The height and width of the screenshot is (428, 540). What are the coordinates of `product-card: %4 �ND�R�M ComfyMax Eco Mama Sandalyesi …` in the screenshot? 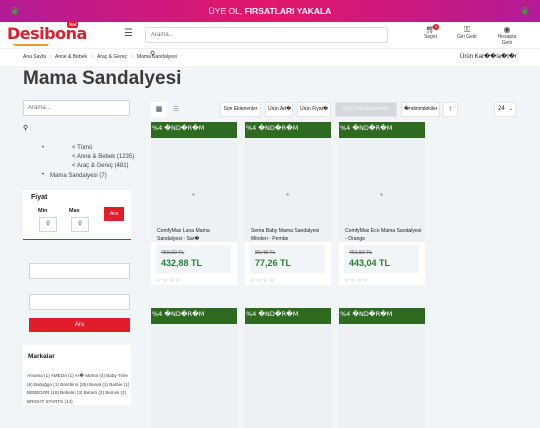 It's located at (382, 203).